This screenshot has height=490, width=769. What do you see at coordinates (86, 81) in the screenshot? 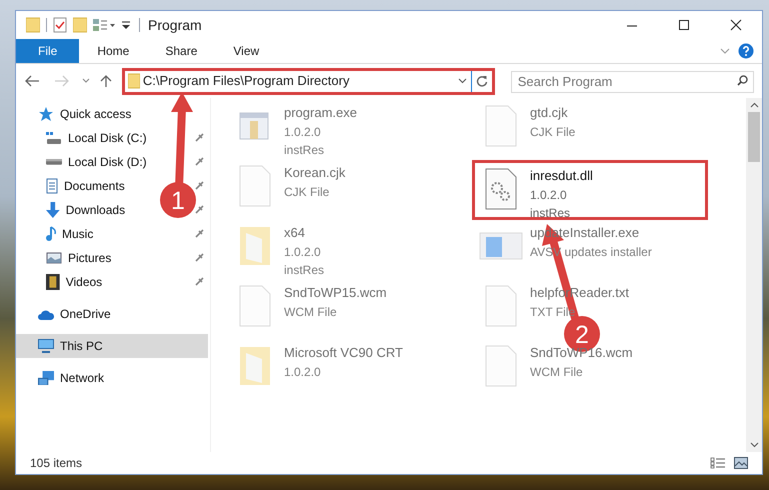
I see `recent-dropdown-icon` at bounding box center [86, 81].